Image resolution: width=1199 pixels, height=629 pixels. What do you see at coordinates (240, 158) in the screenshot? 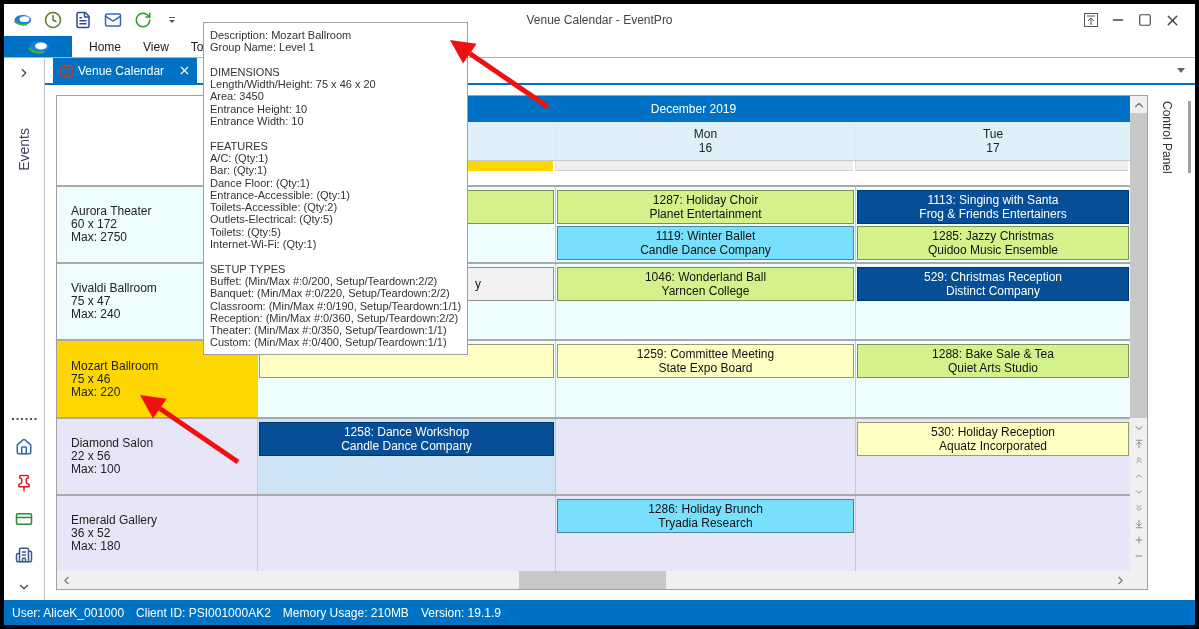
I see `tooltip-line: A/C: (Qty:1)` at bounding box center [240, 158].